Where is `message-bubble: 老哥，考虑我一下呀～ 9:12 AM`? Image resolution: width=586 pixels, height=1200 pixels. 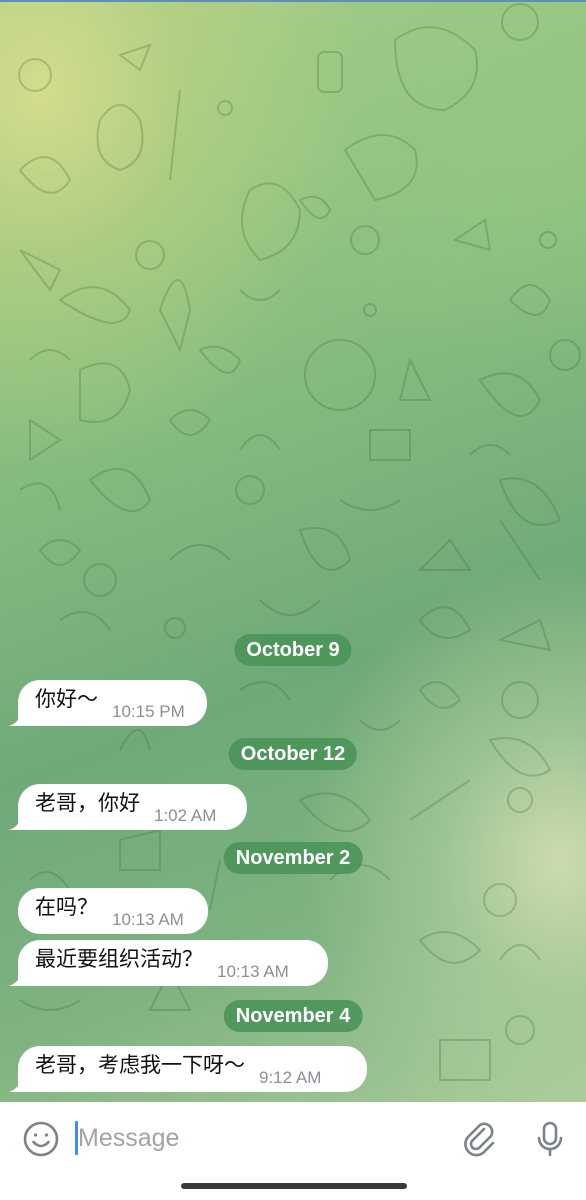
message-bubble: 老哥，考虑我一下呀～ 9:12 AM is located at coordinates (188, 1069).